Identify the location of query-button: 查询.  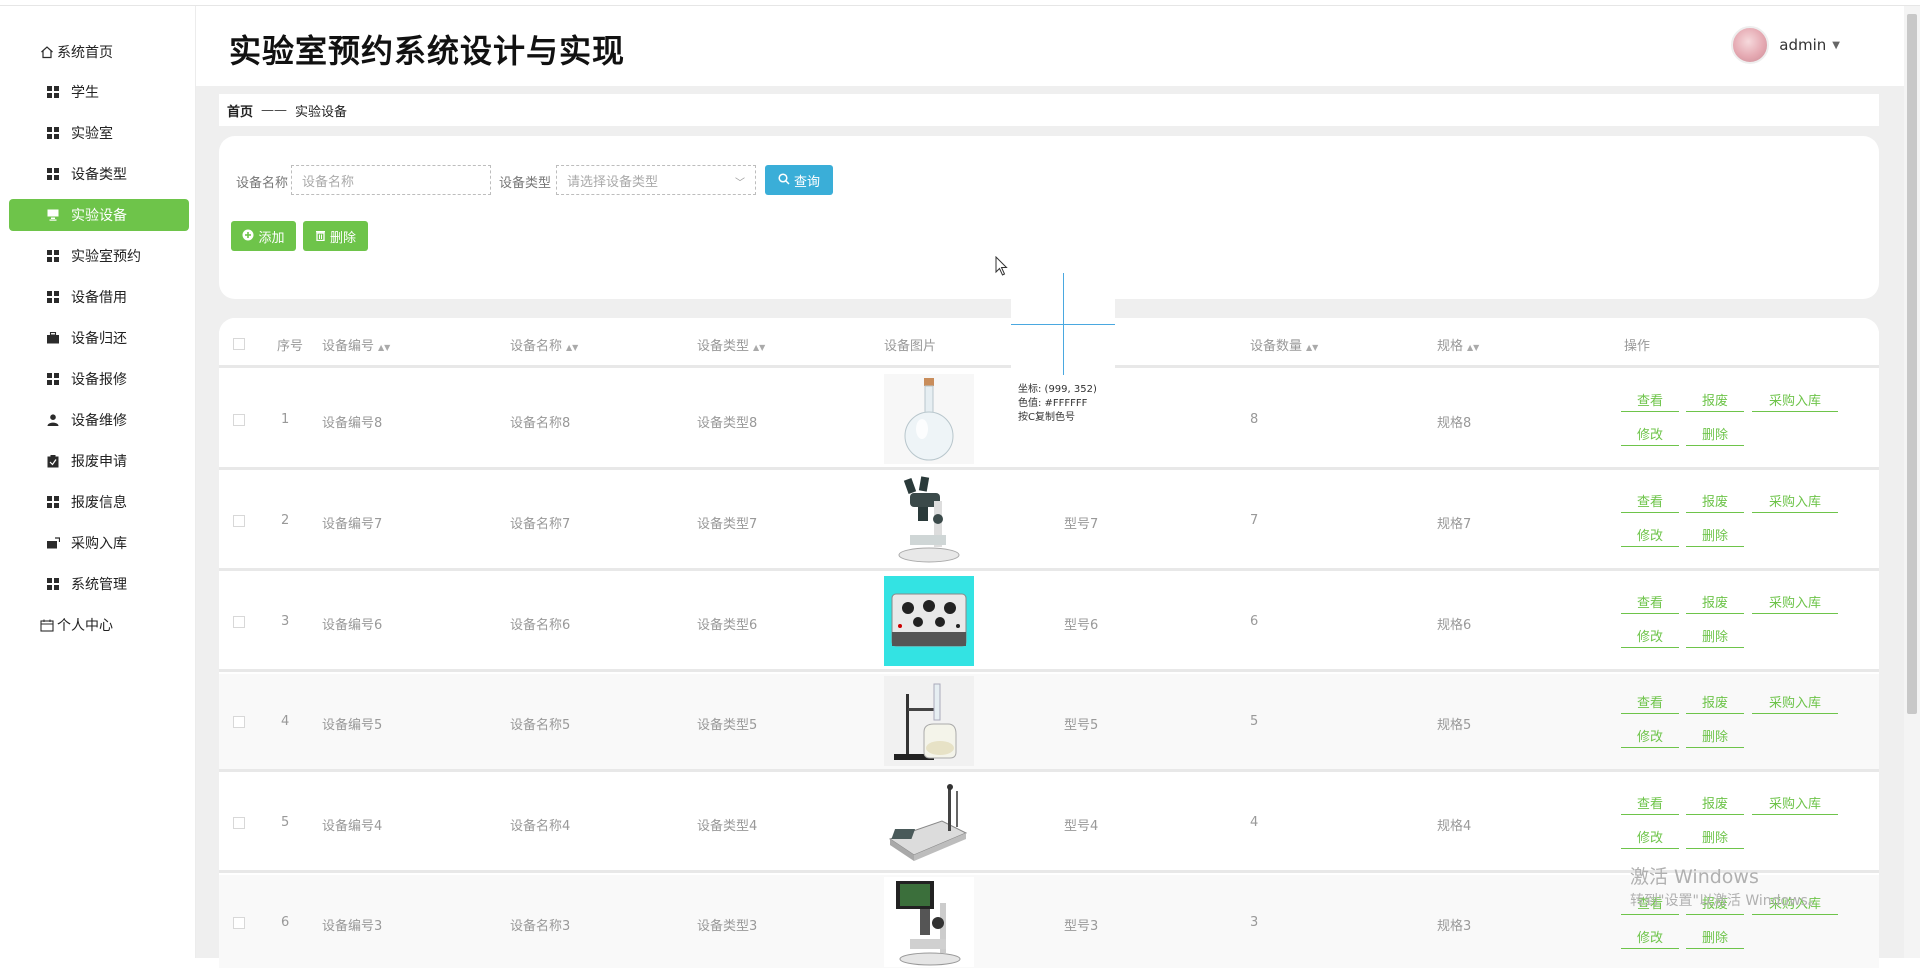
(799, 180).